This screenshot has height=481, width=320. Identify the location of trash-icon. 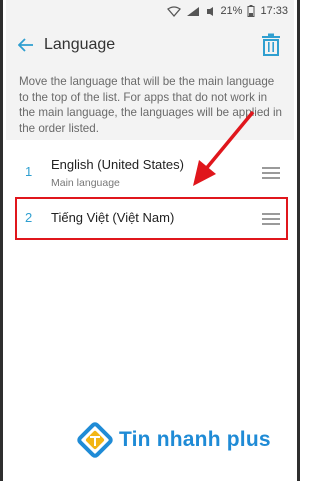
(271, 44).